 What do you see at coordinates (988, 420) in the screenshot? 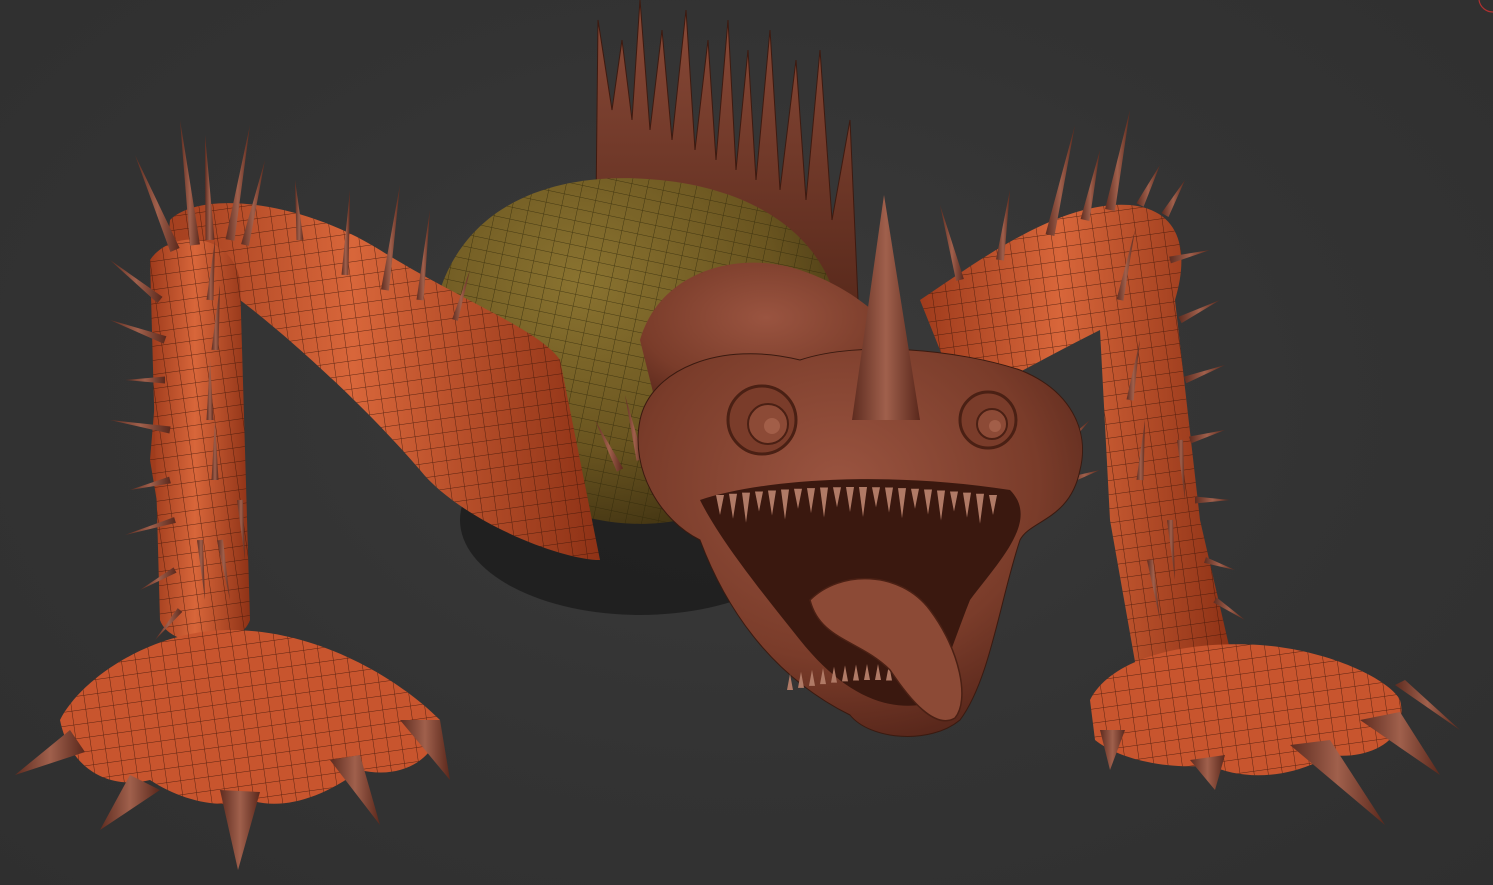
I see `right-eye` at bounding box center [988, 420].